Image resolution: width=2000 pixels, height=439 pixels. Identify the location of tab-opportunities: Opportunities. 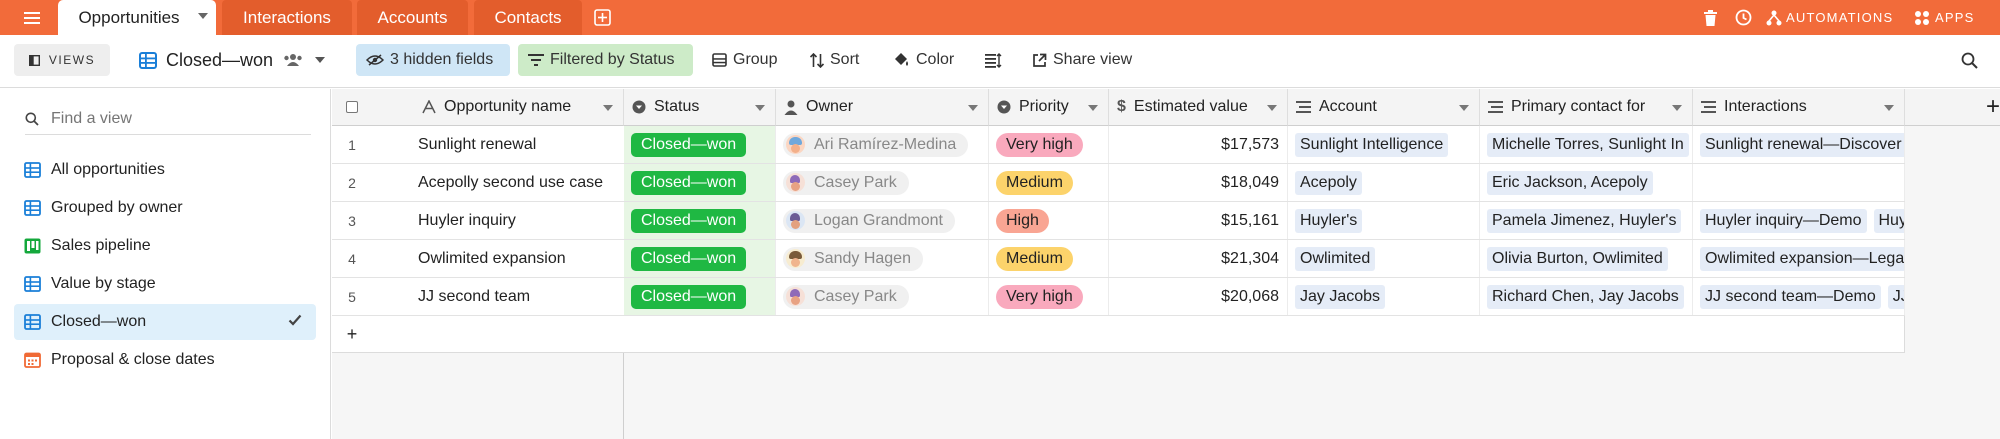
(137, 17).